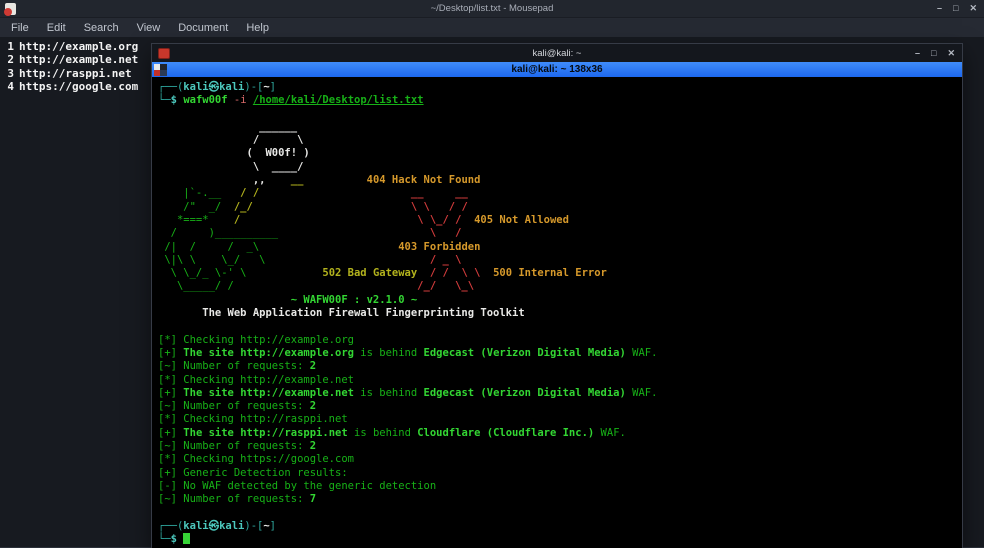 The width and height of the screenshot is (984, 548). Describe the element at coordinates (10, 73) in the screenshot. I see `line-number: 3` at that location.